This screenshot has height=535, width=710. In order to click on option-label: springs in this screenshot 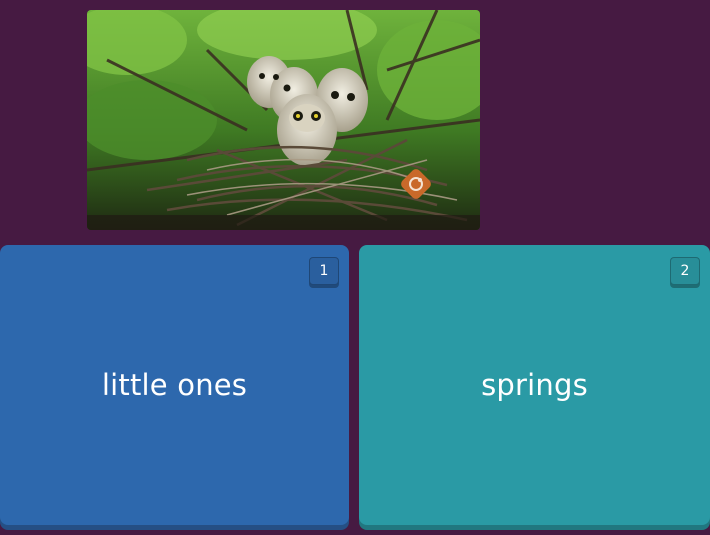, I will do `click(534, 385)`.